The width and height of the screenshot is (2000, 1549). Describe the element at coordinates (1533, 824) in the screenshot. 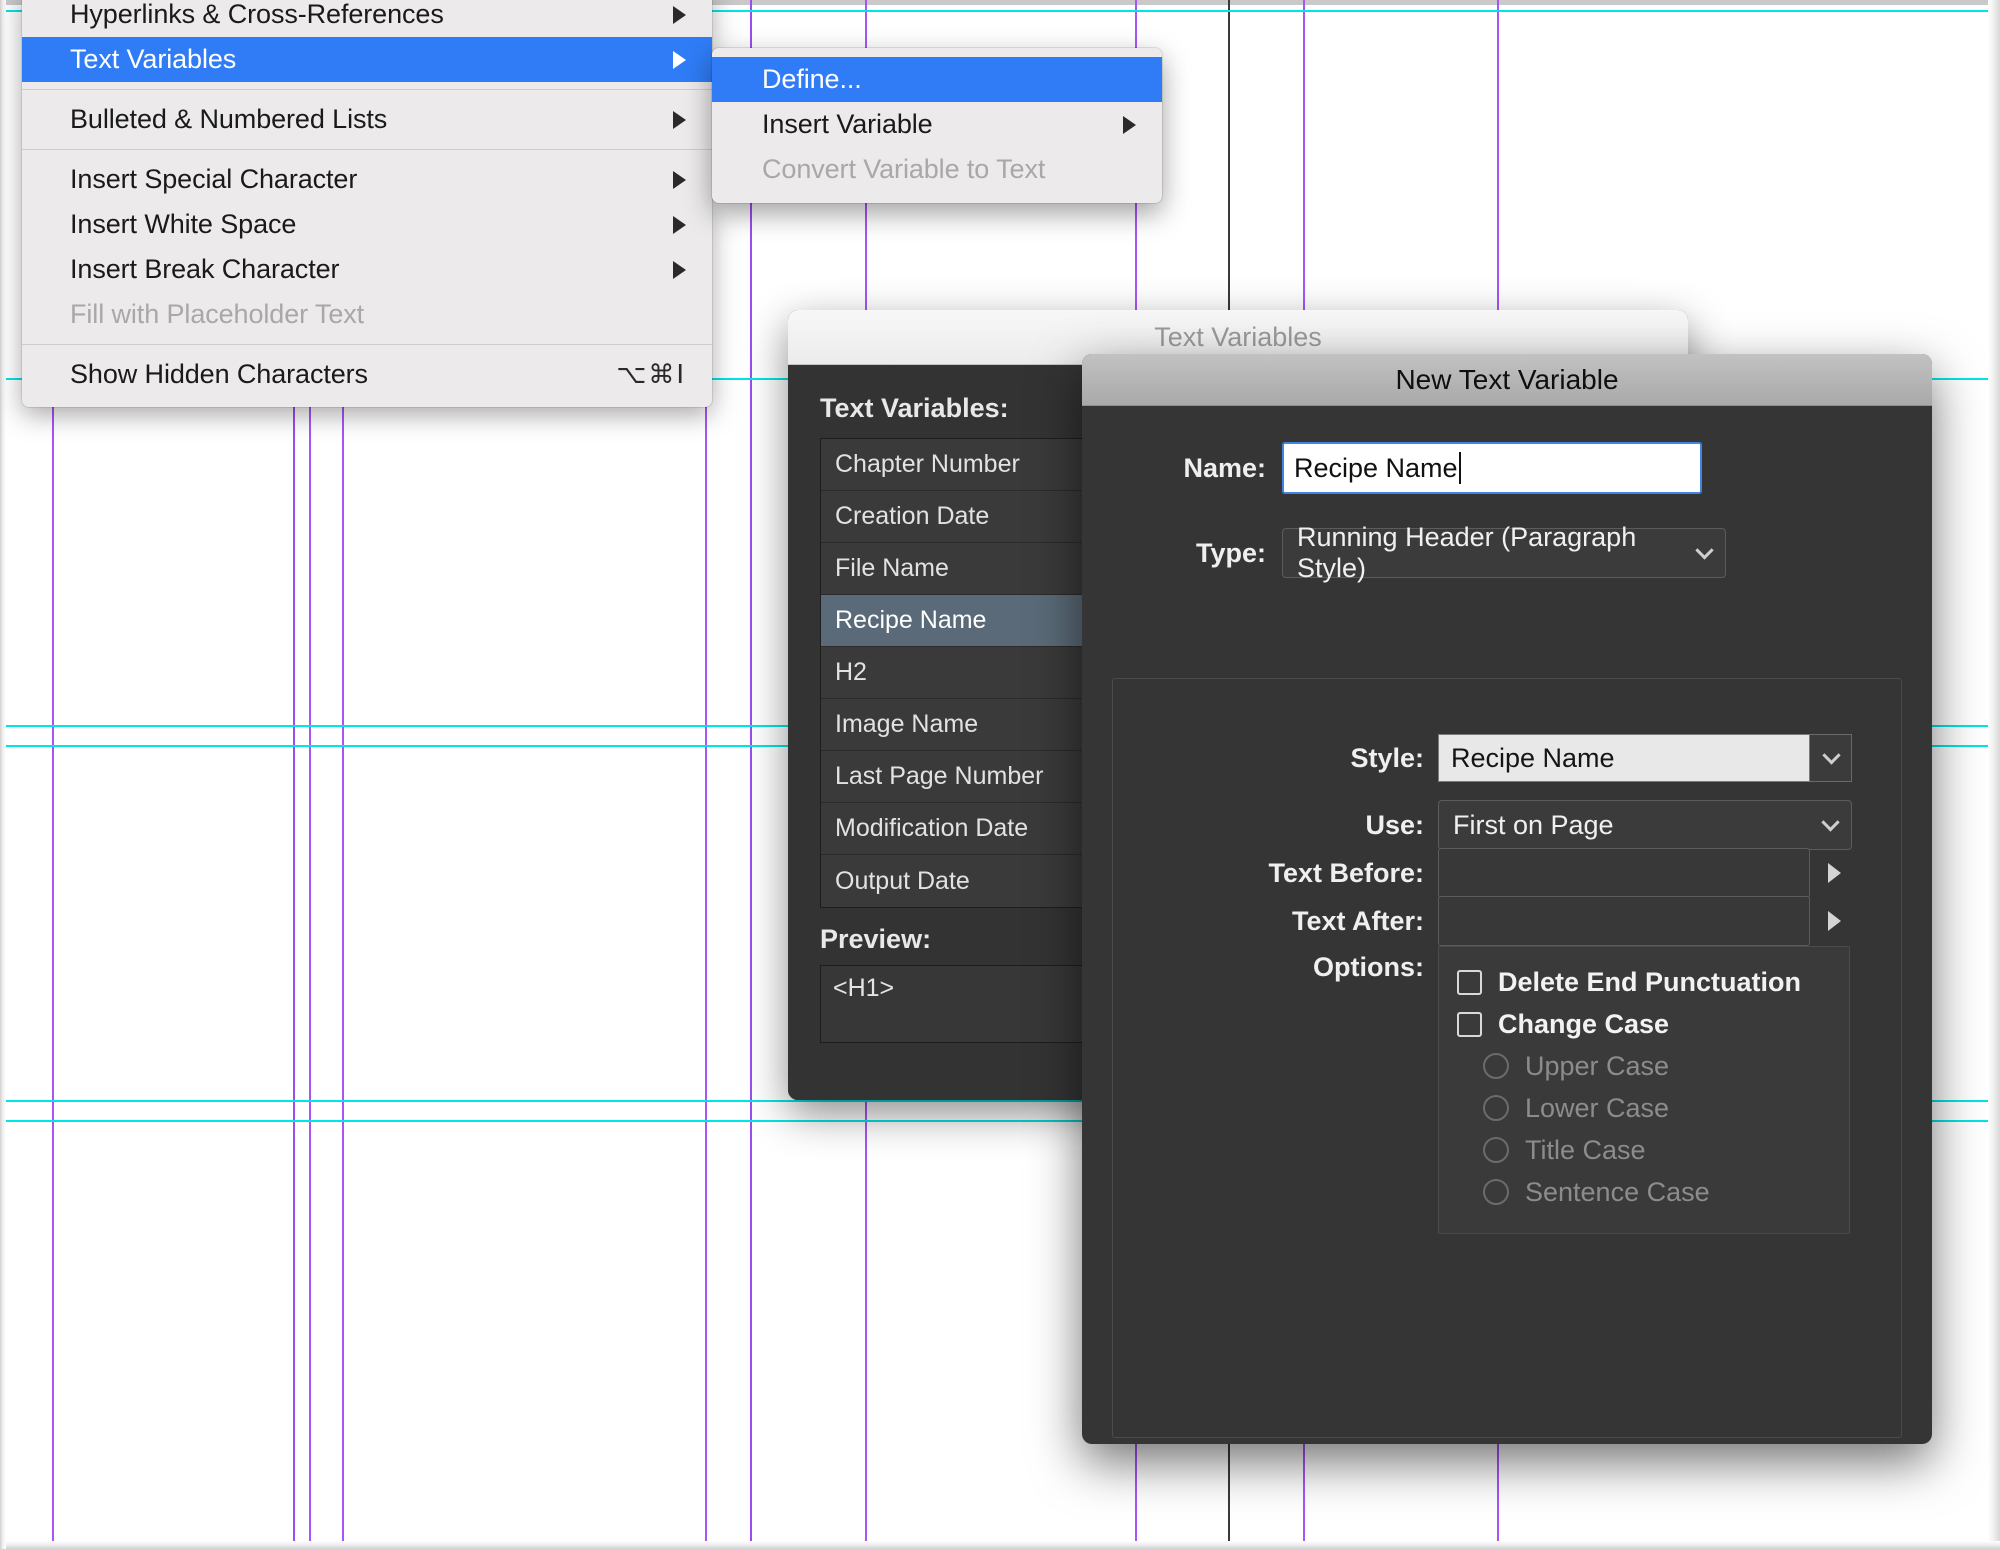

I see `use-select-value: First on Page` at that location.